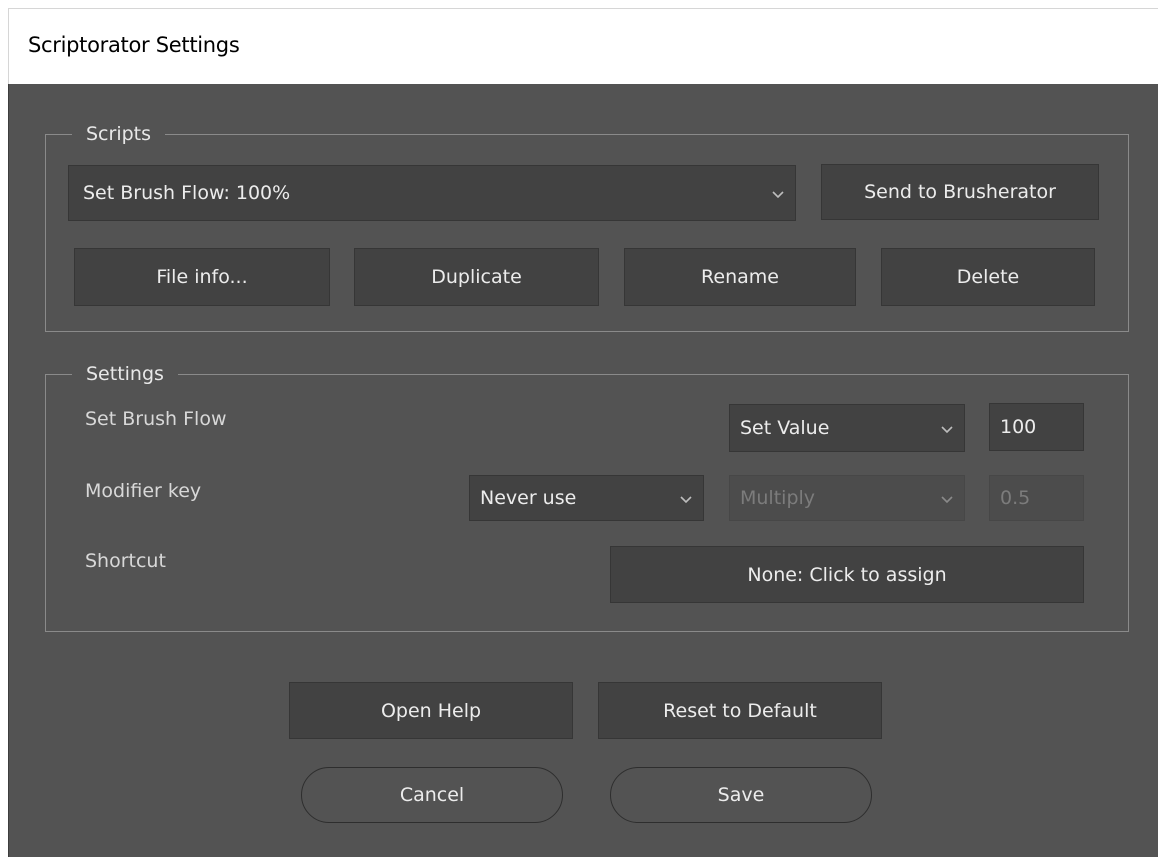 This screenshot has height=857, width=1158. I want to click on cancel-label: Cancel, so click(432, 795).